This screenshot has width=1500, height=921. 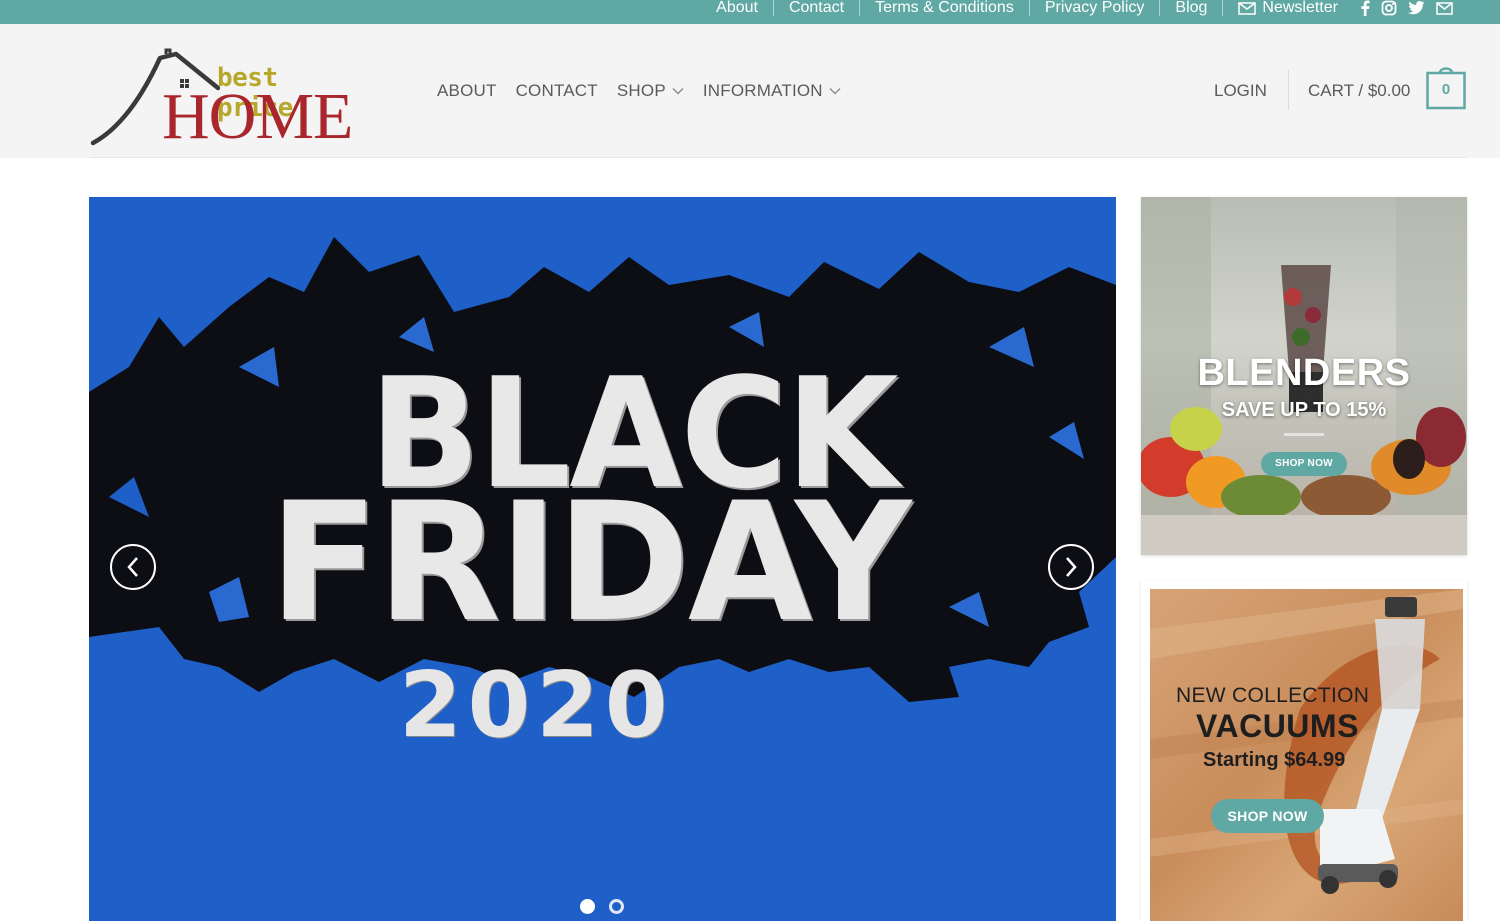 I want to click on top-link-about: About, so click(x=737, y=8).